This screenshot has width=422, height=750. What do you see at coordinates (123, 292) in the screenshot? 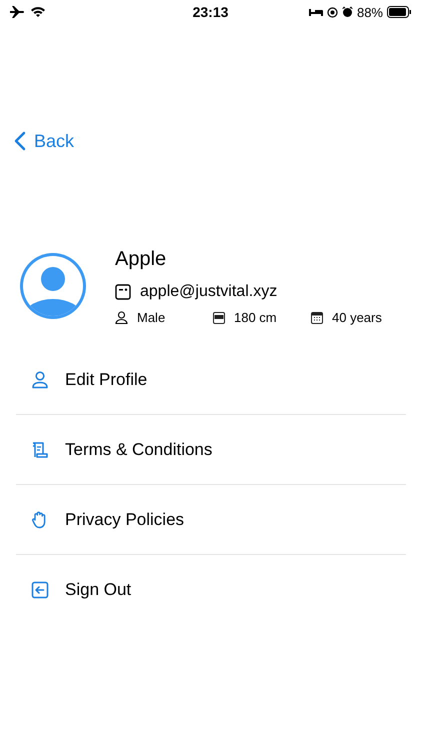
I see `id-card-icon` at bounding box center [123, 292].